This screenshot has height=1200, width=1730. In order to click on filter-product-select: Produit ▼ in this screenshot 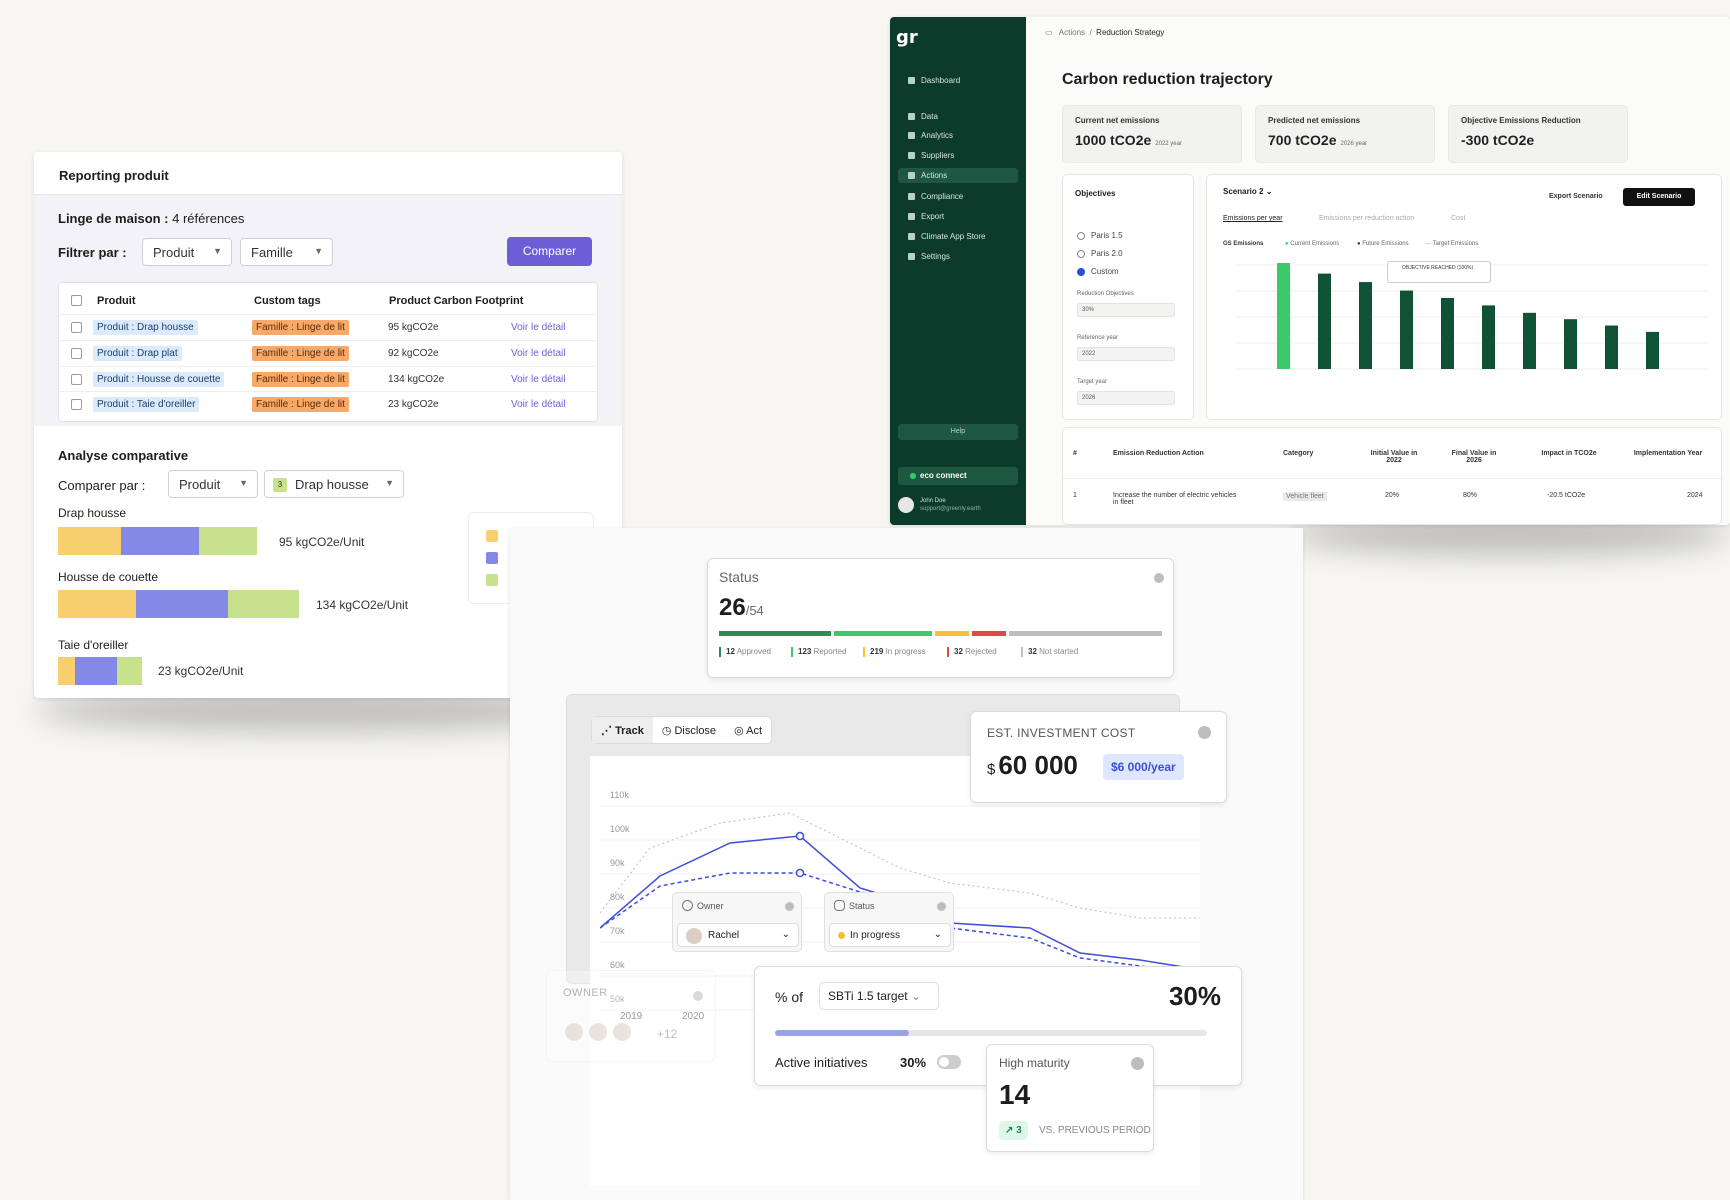, I will do `click(187, 252)`.